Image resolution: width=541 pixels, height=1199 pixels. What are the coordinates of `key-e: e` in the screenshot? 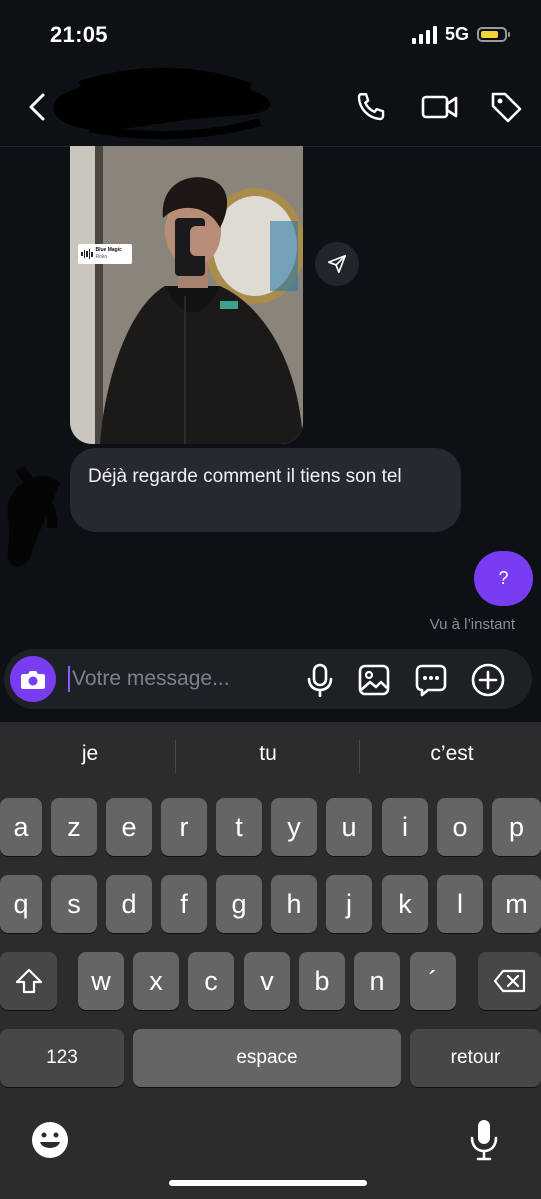 It's located at (129, 827).